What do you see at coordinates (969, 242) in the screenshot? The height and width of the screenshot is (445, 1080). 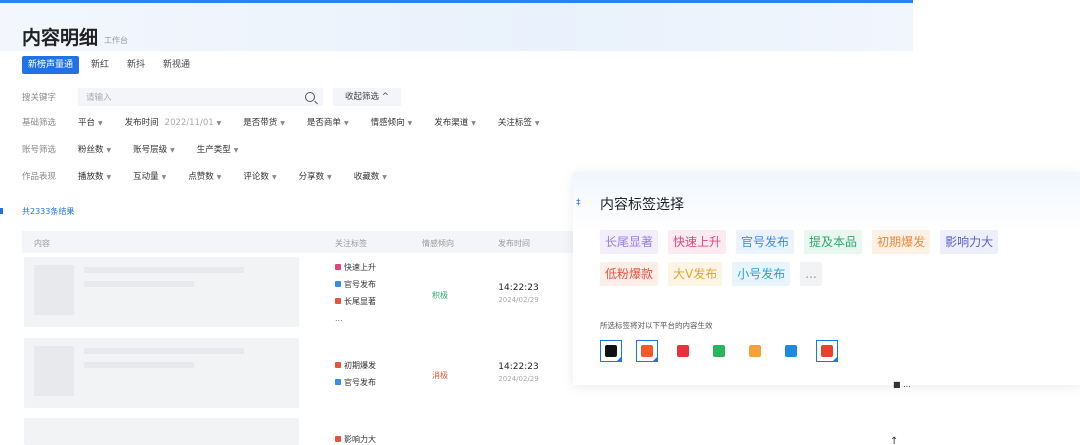 I see `tag-chip: 影响力大` at bounding box center [969, 242].